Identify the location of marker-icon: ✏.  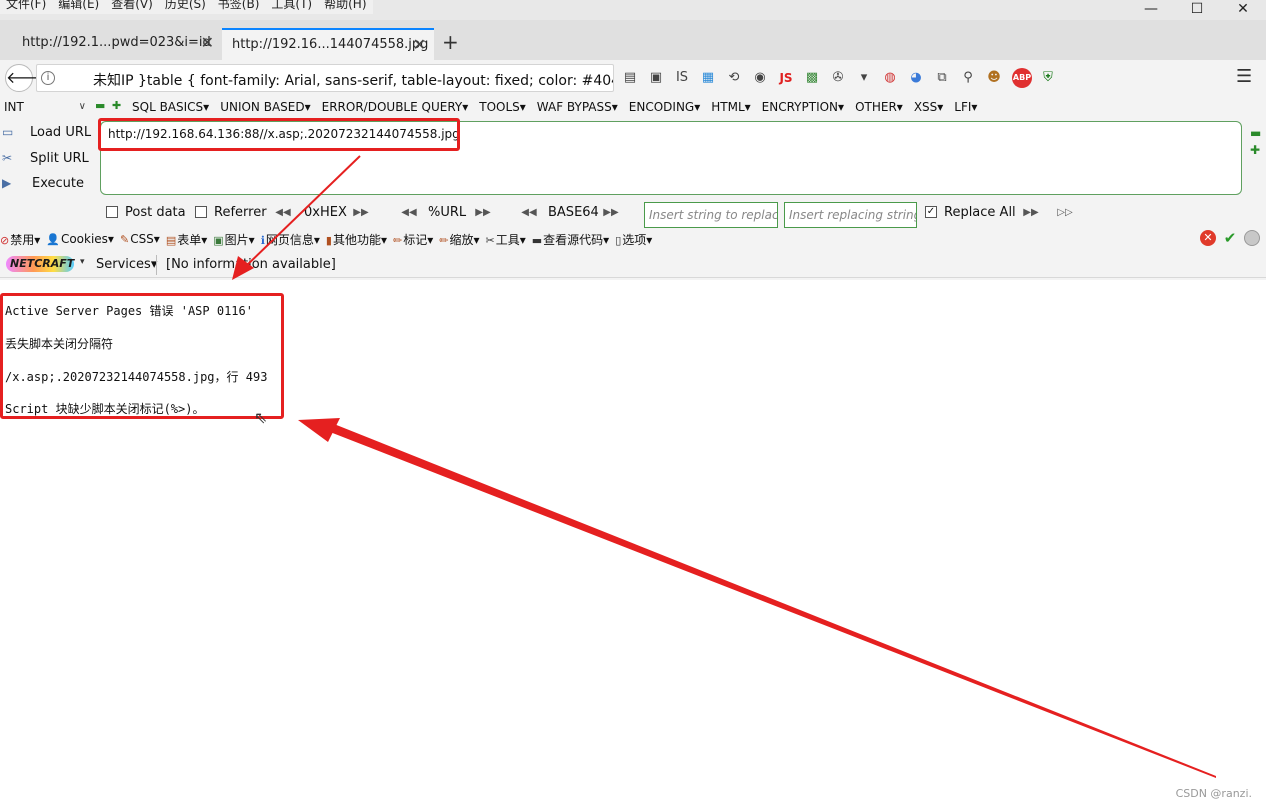
(398, 240).